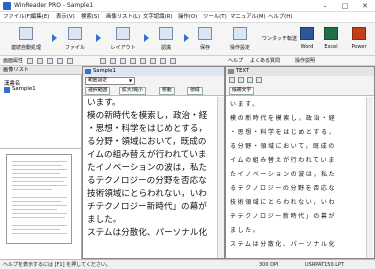 The width and height of the screenshot is (375, 269). What do you see at coordinates (143, 61) in the screenshot?
I see `list-icon` at bounding box center [143, 61].